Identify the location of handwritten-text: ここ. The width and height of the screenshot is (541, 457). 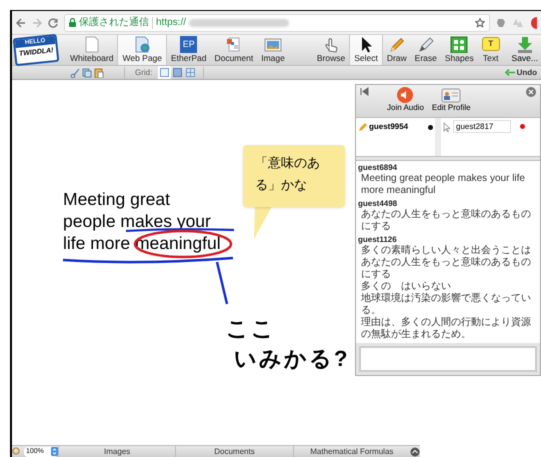
(251, 329).